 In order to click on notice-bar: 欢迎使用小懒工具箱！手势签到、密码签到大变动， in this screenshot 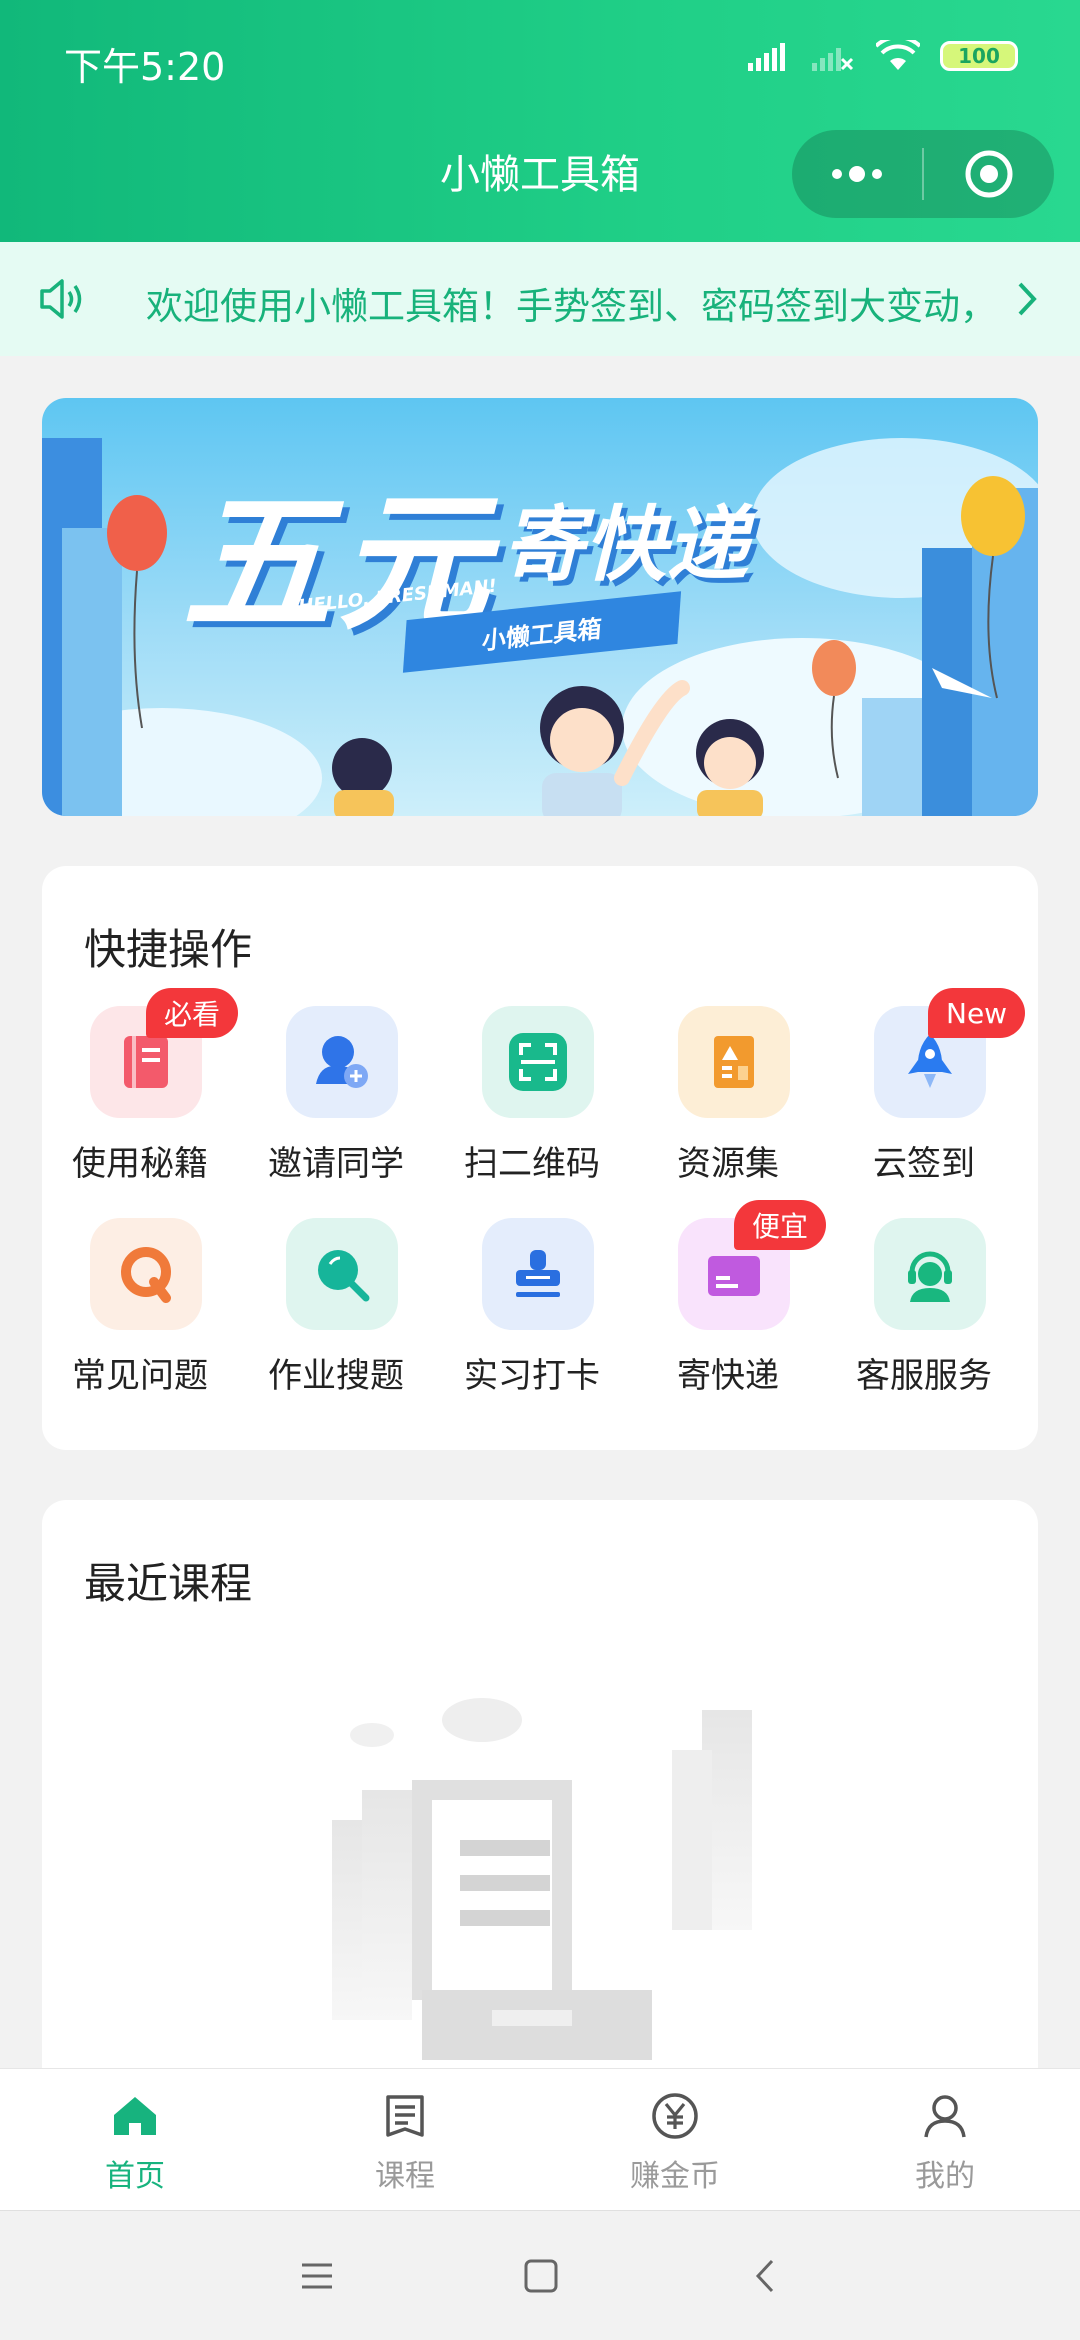, I will do `click(540, 299)`.